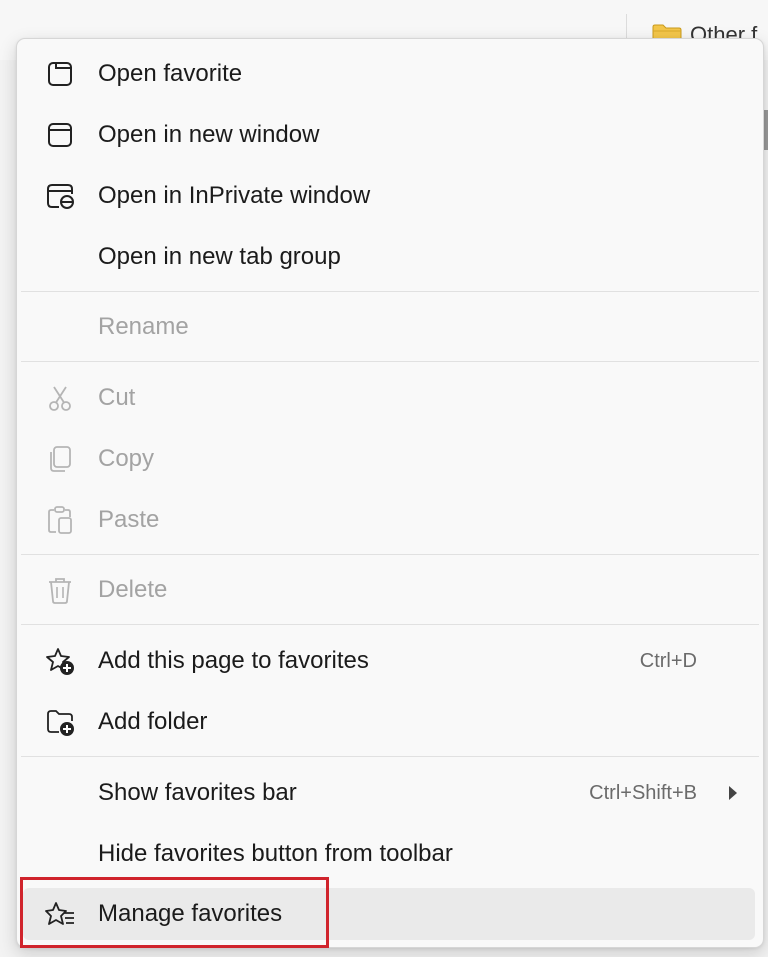 Image resolution: width=768 pixels, height=957 pixels. What do you see at coordinates (133, 589) in the screenshot?
I see `menu-item-label: Delete` at bounding box center [133, 589].